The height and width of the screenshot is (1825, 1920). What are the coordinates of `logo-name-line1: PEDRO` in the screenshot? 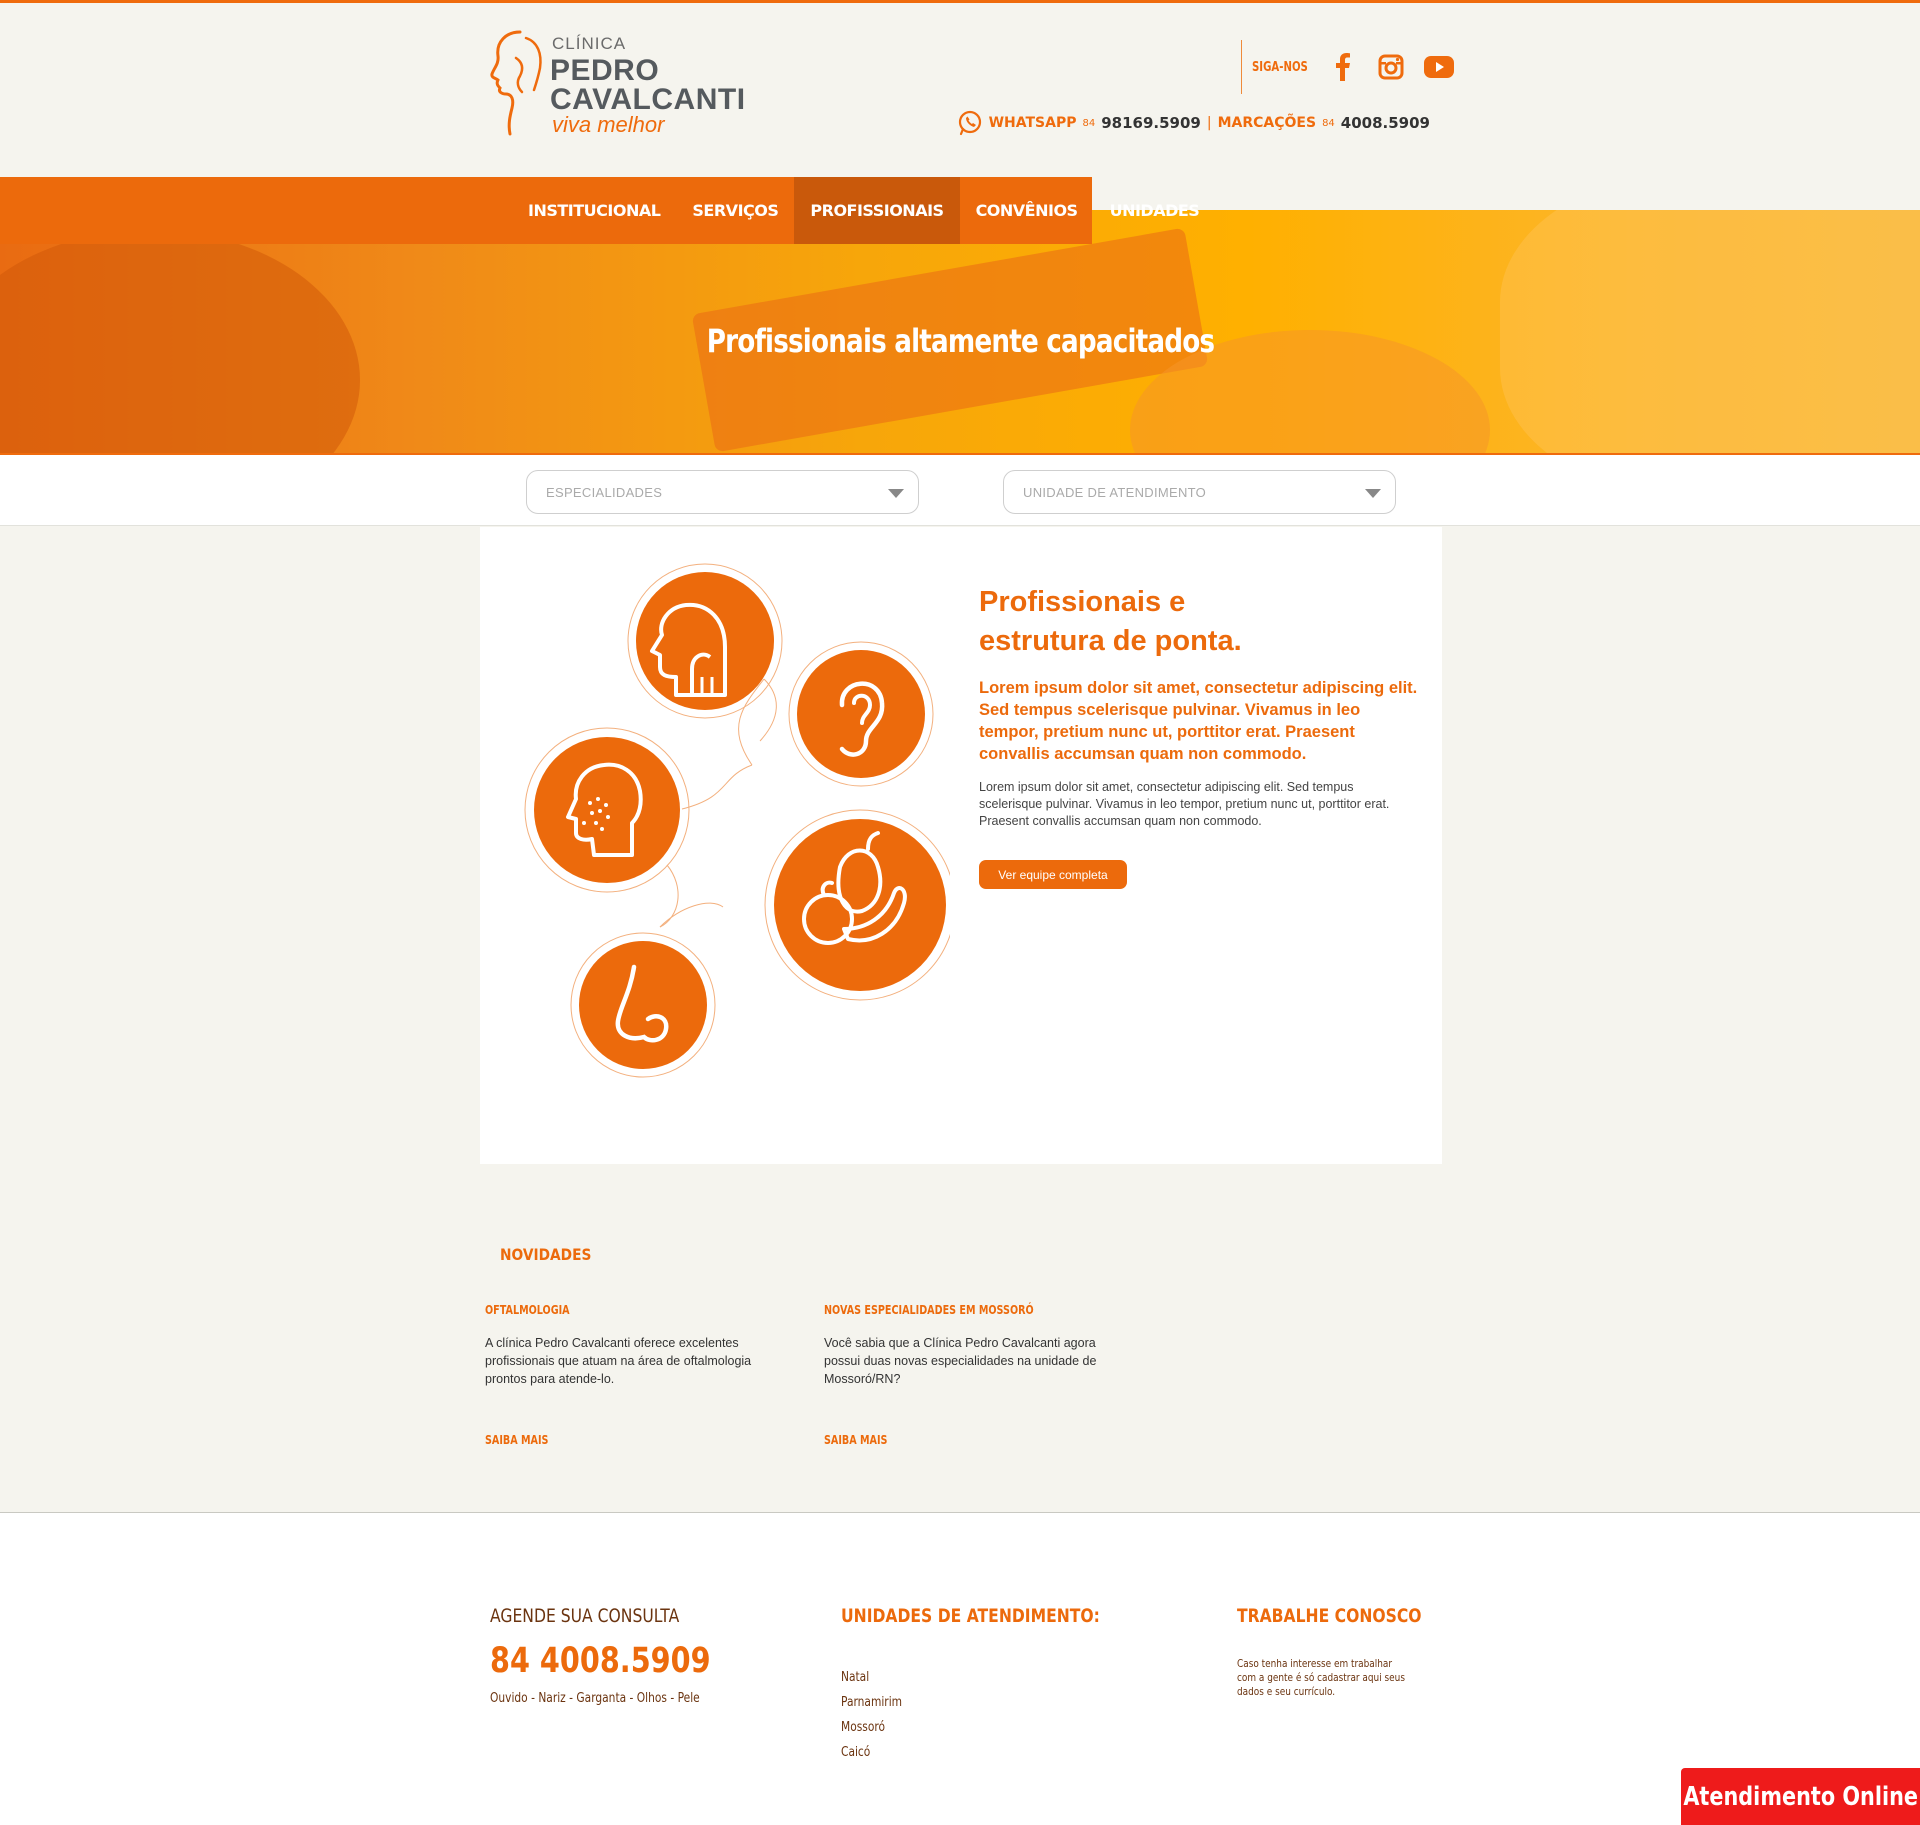 It's located at (605, 70).